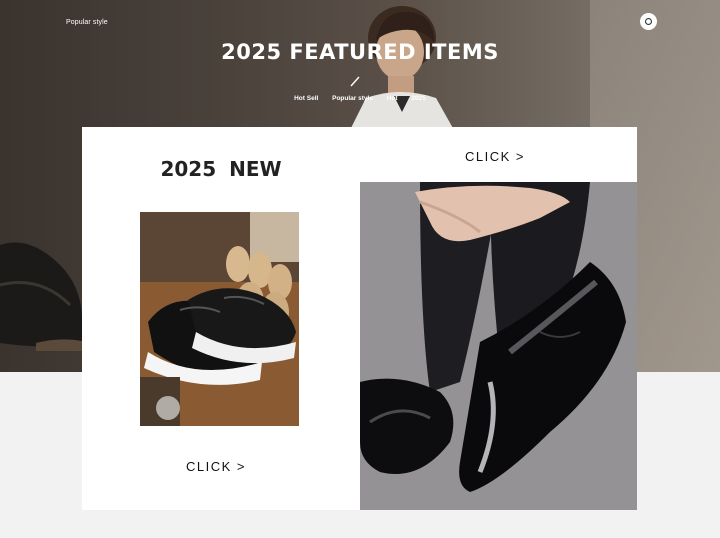 Image resolution: width=720 pixels, height=538 pixels. I want to click on featured-click-panel: CLICK >, so click(498, 154).